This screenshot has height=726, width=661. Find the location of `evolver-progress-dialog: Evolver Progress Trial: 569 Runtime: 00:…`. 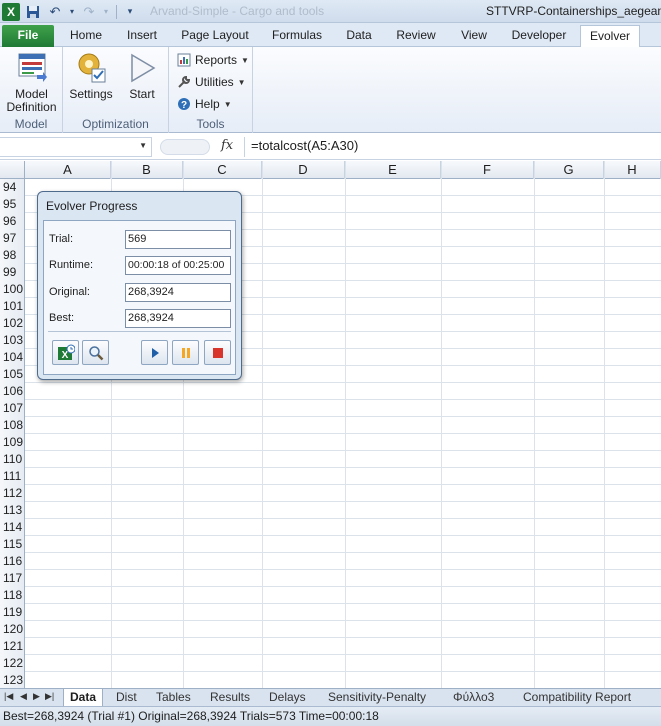

evolver-progress-dialog: Evolver Progress Trial: 569 Runtime: 00:… is located at coordinates (139, 285).